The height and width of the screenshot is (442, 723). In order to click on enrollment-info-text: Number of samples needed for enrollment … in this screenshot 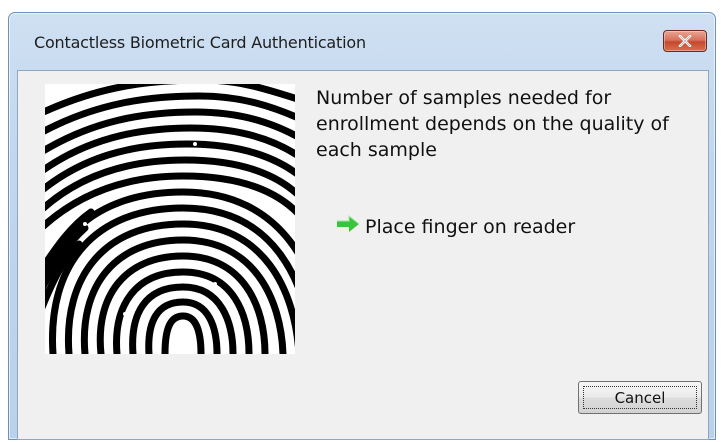, I will do `click(492, 124)`.